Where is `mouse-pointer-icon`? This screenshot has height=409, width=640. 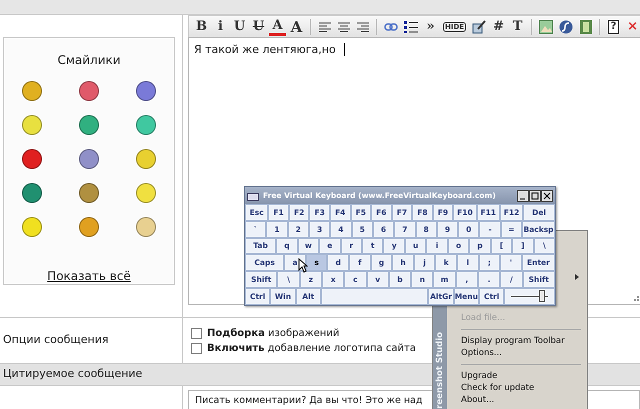 mouse-pointer-icon is located at coordinates (303, 265).